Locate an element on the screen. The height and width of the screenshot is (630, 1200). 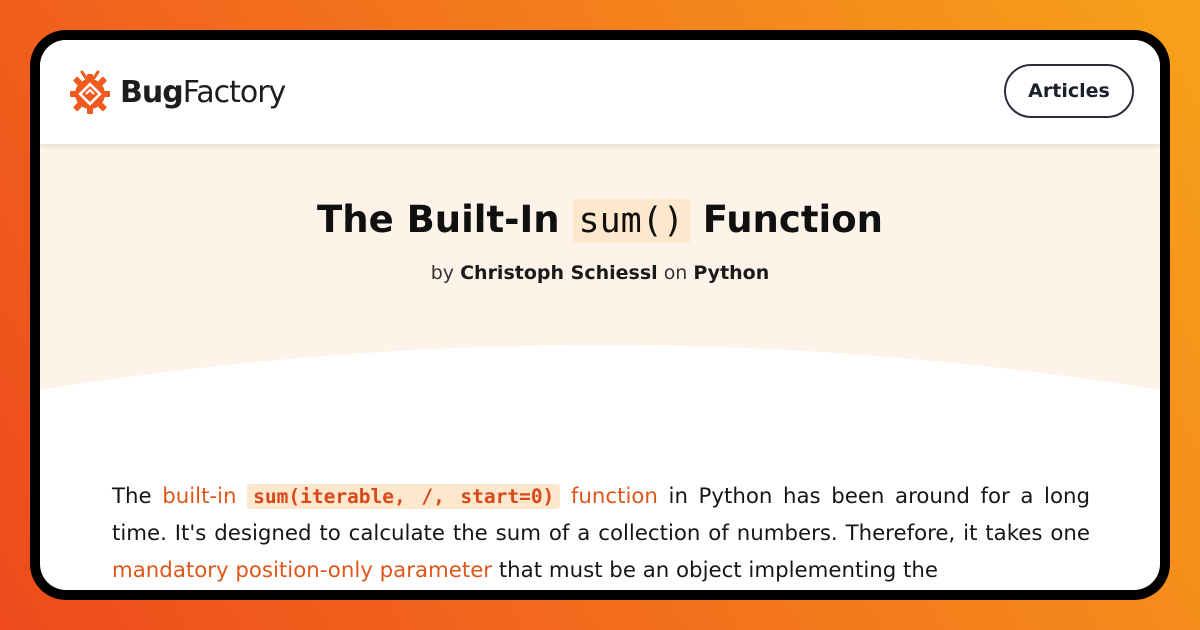
site-logo: BugFactory is located at coordinates (175, 92).